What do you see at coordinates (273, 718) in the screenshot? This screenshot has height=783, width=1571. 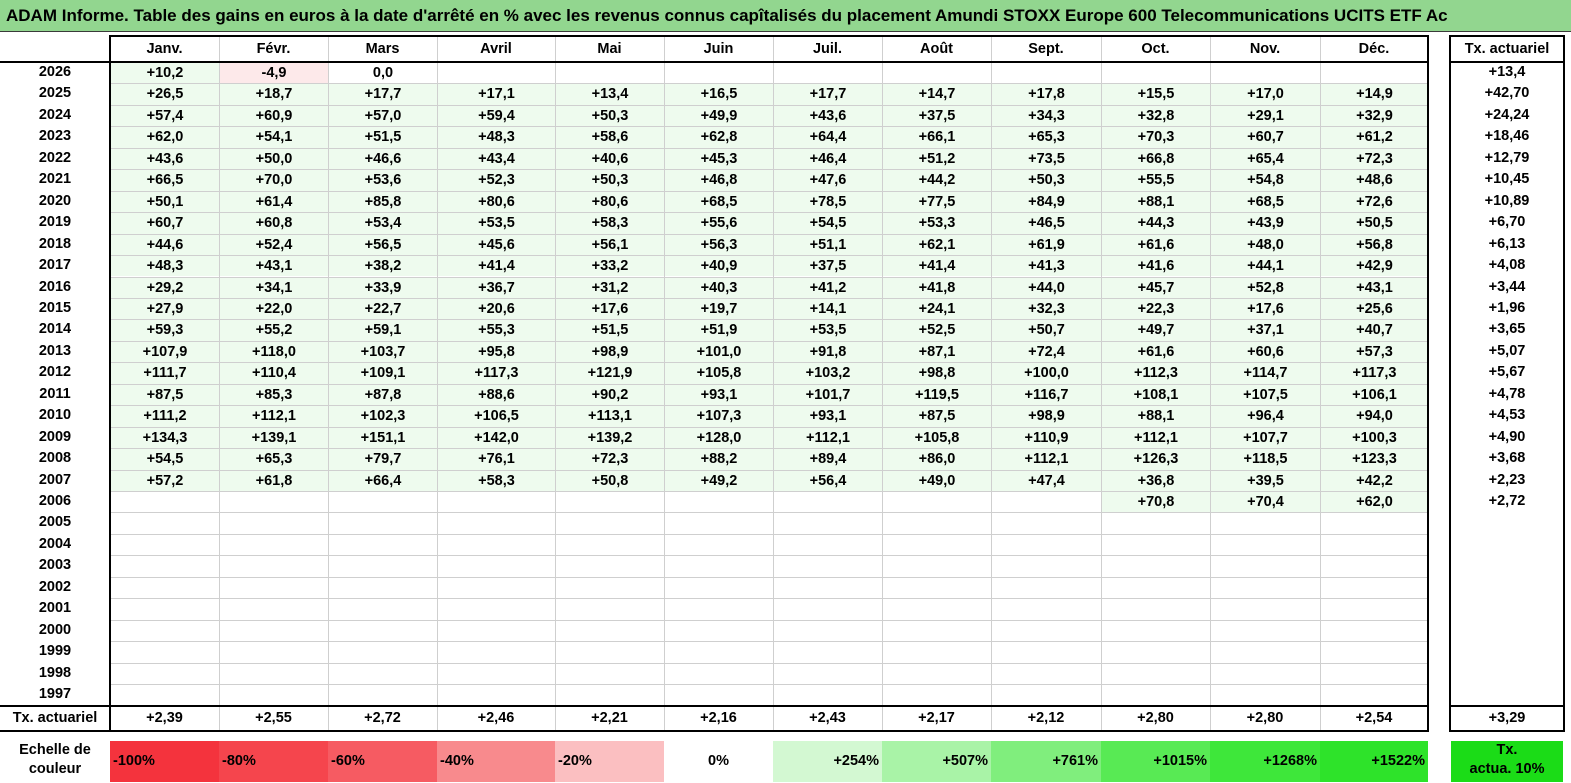 I see `footer-cell: +2,55` at bounding box center [273, 718].